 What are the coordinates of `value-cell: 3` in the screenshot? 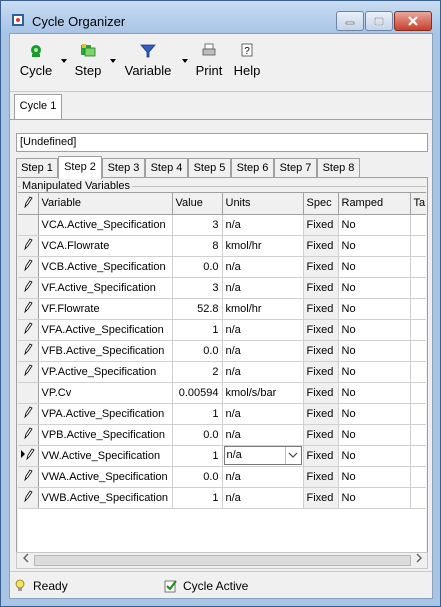 It's located at (197, 225).